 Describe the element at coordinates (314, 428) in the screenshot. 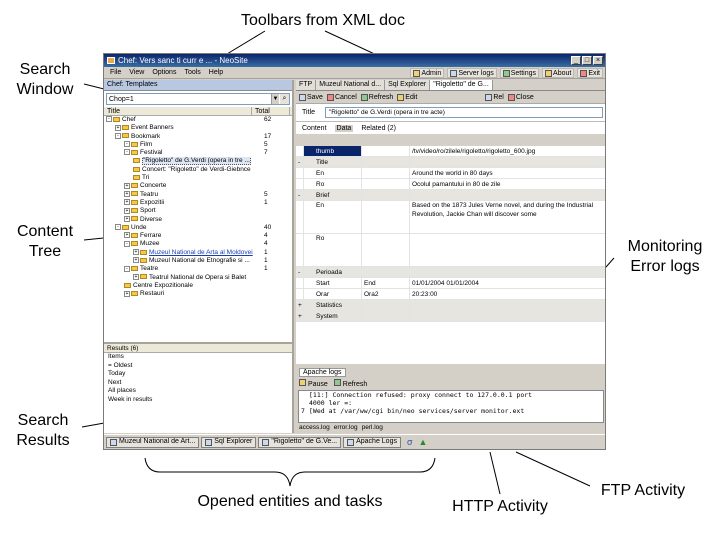

I see `tab-access-log: access.log` at that location.